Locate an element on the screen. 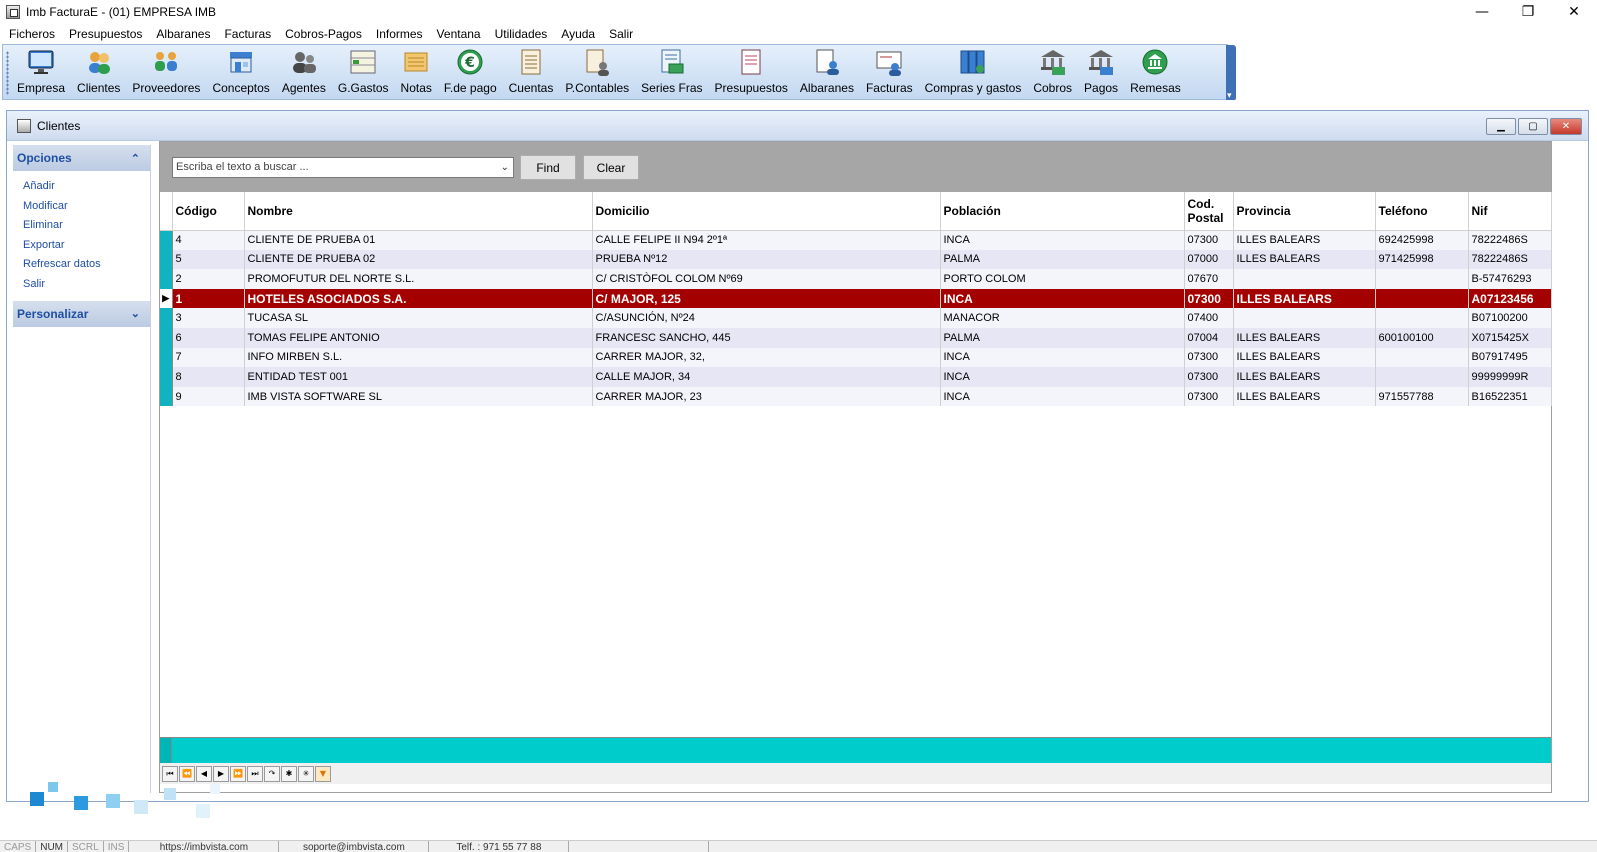 Image resolution: width=1597 pixels, height=852 pixels. toolbar-overflow-button is located at coordinates (1231, 73).